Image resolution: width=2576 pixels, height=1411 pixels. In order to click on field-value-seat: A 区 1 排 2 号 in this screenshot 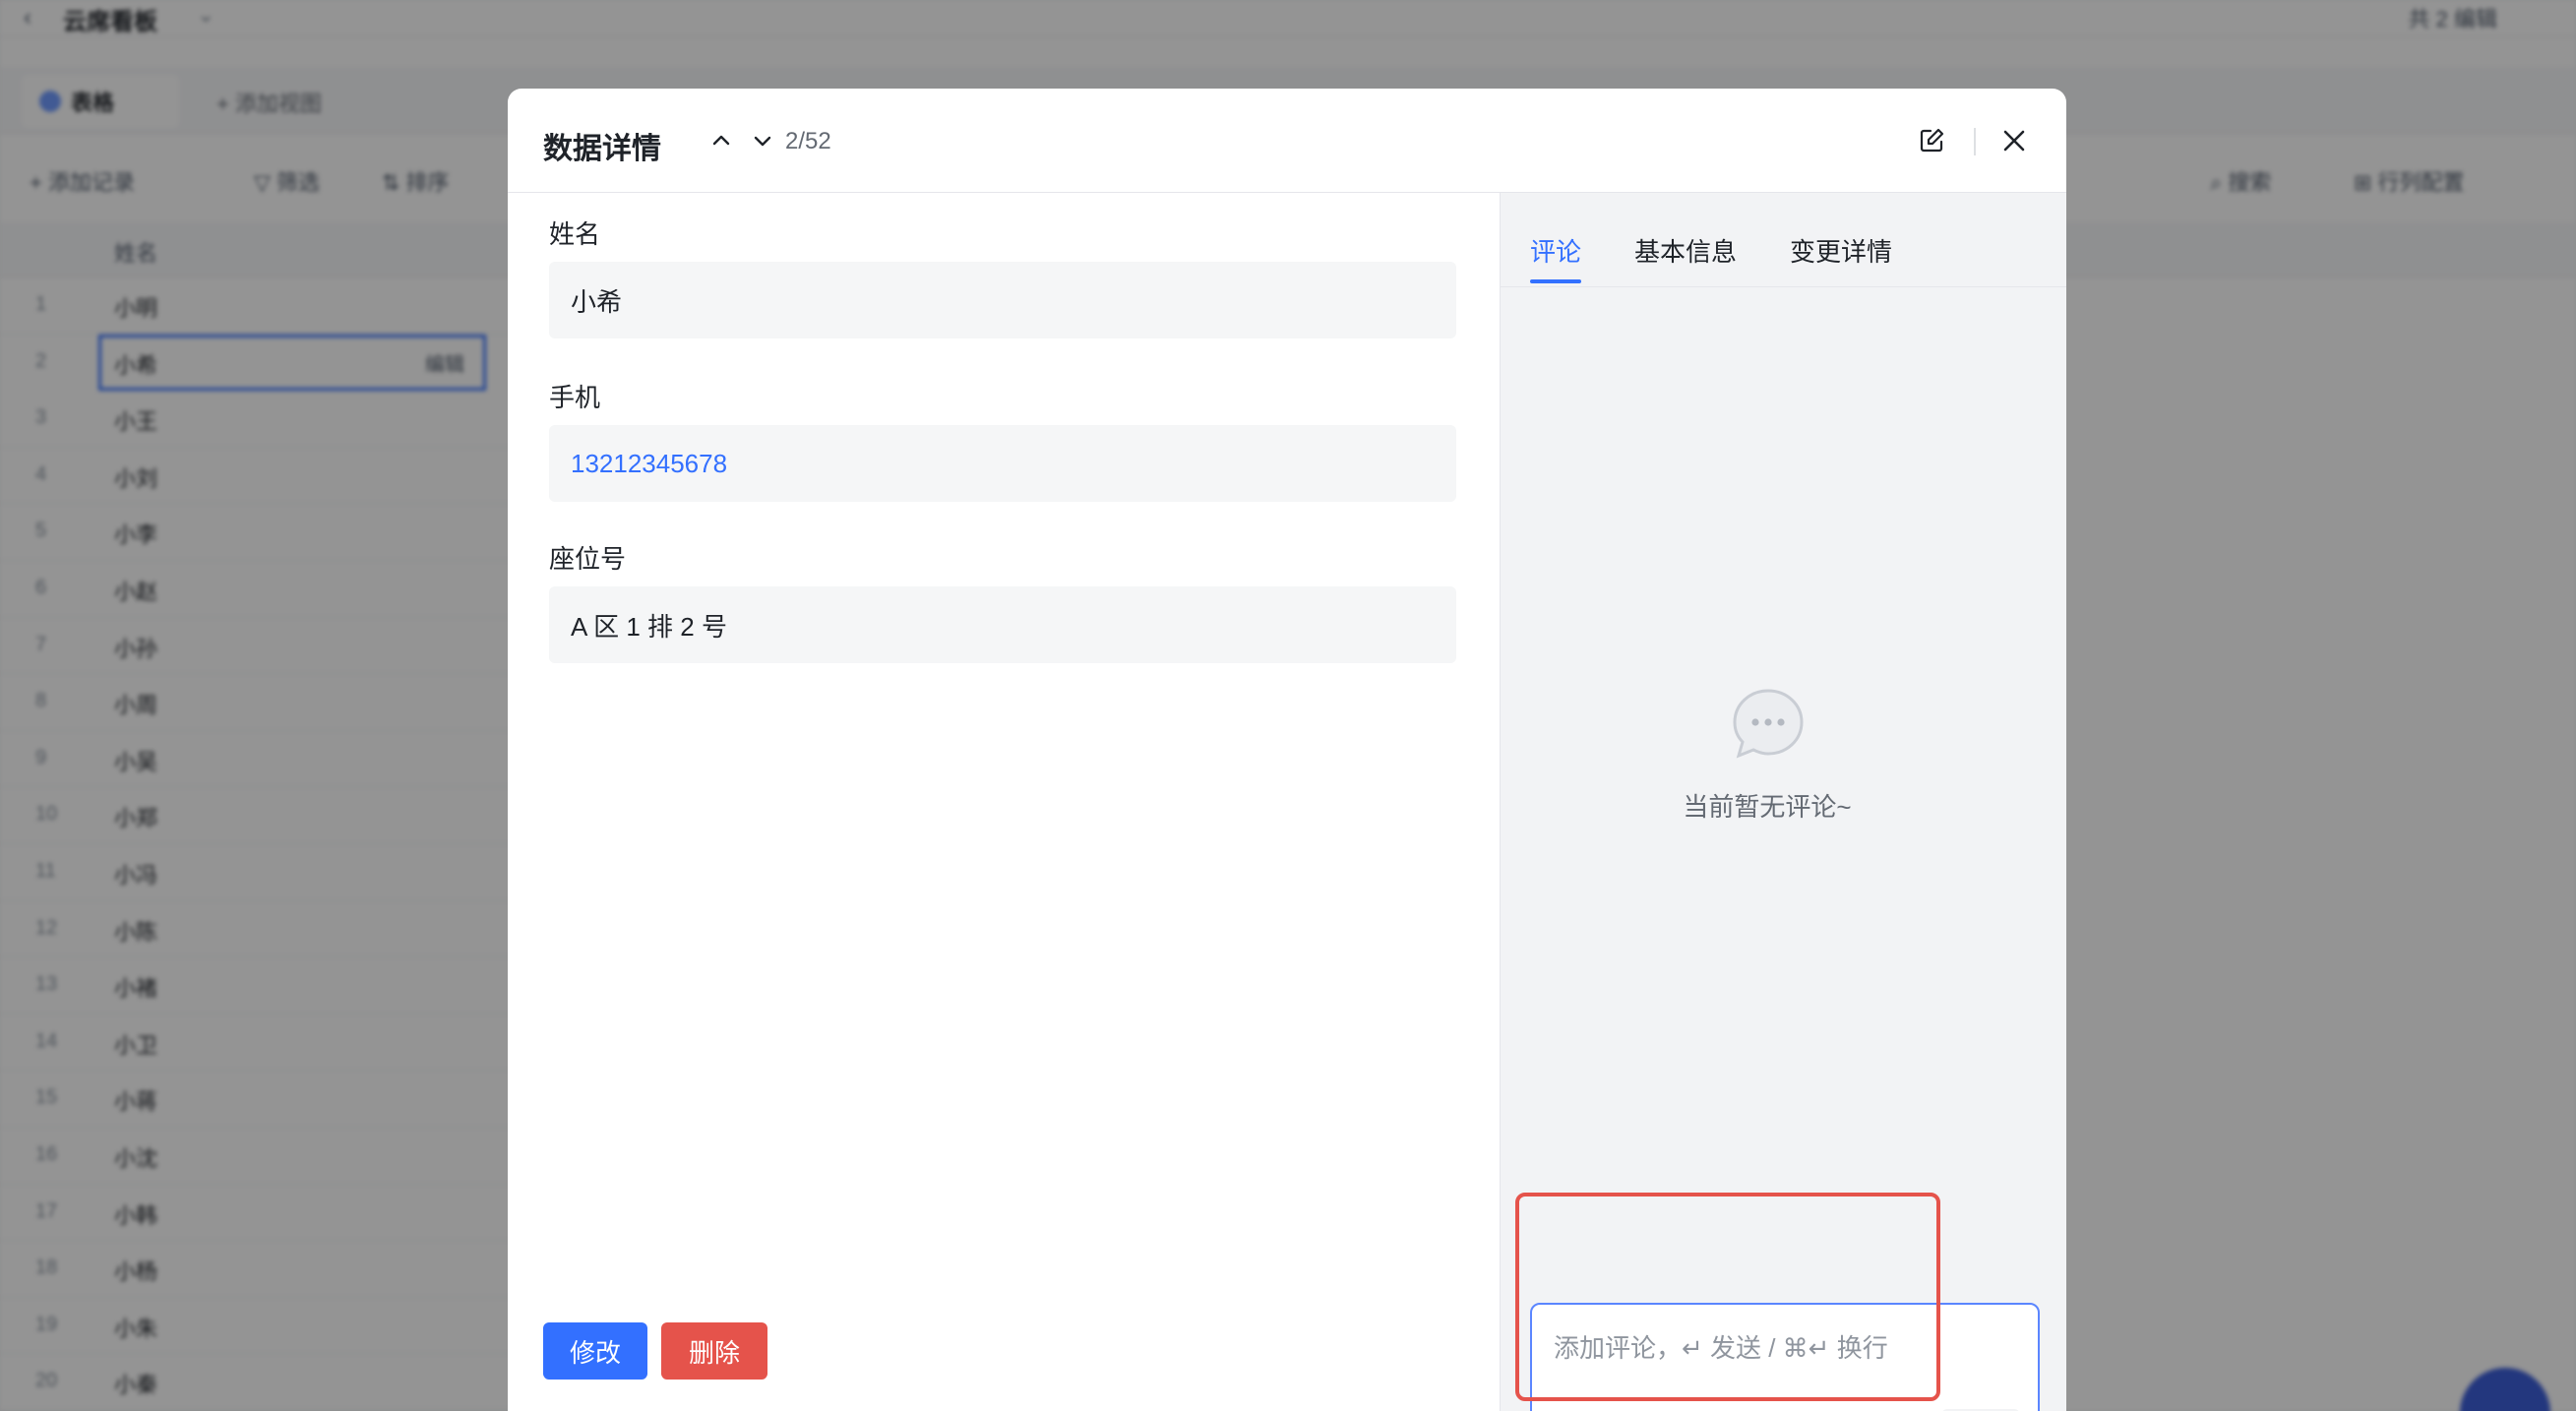, I will do `click(1002, 624)`.